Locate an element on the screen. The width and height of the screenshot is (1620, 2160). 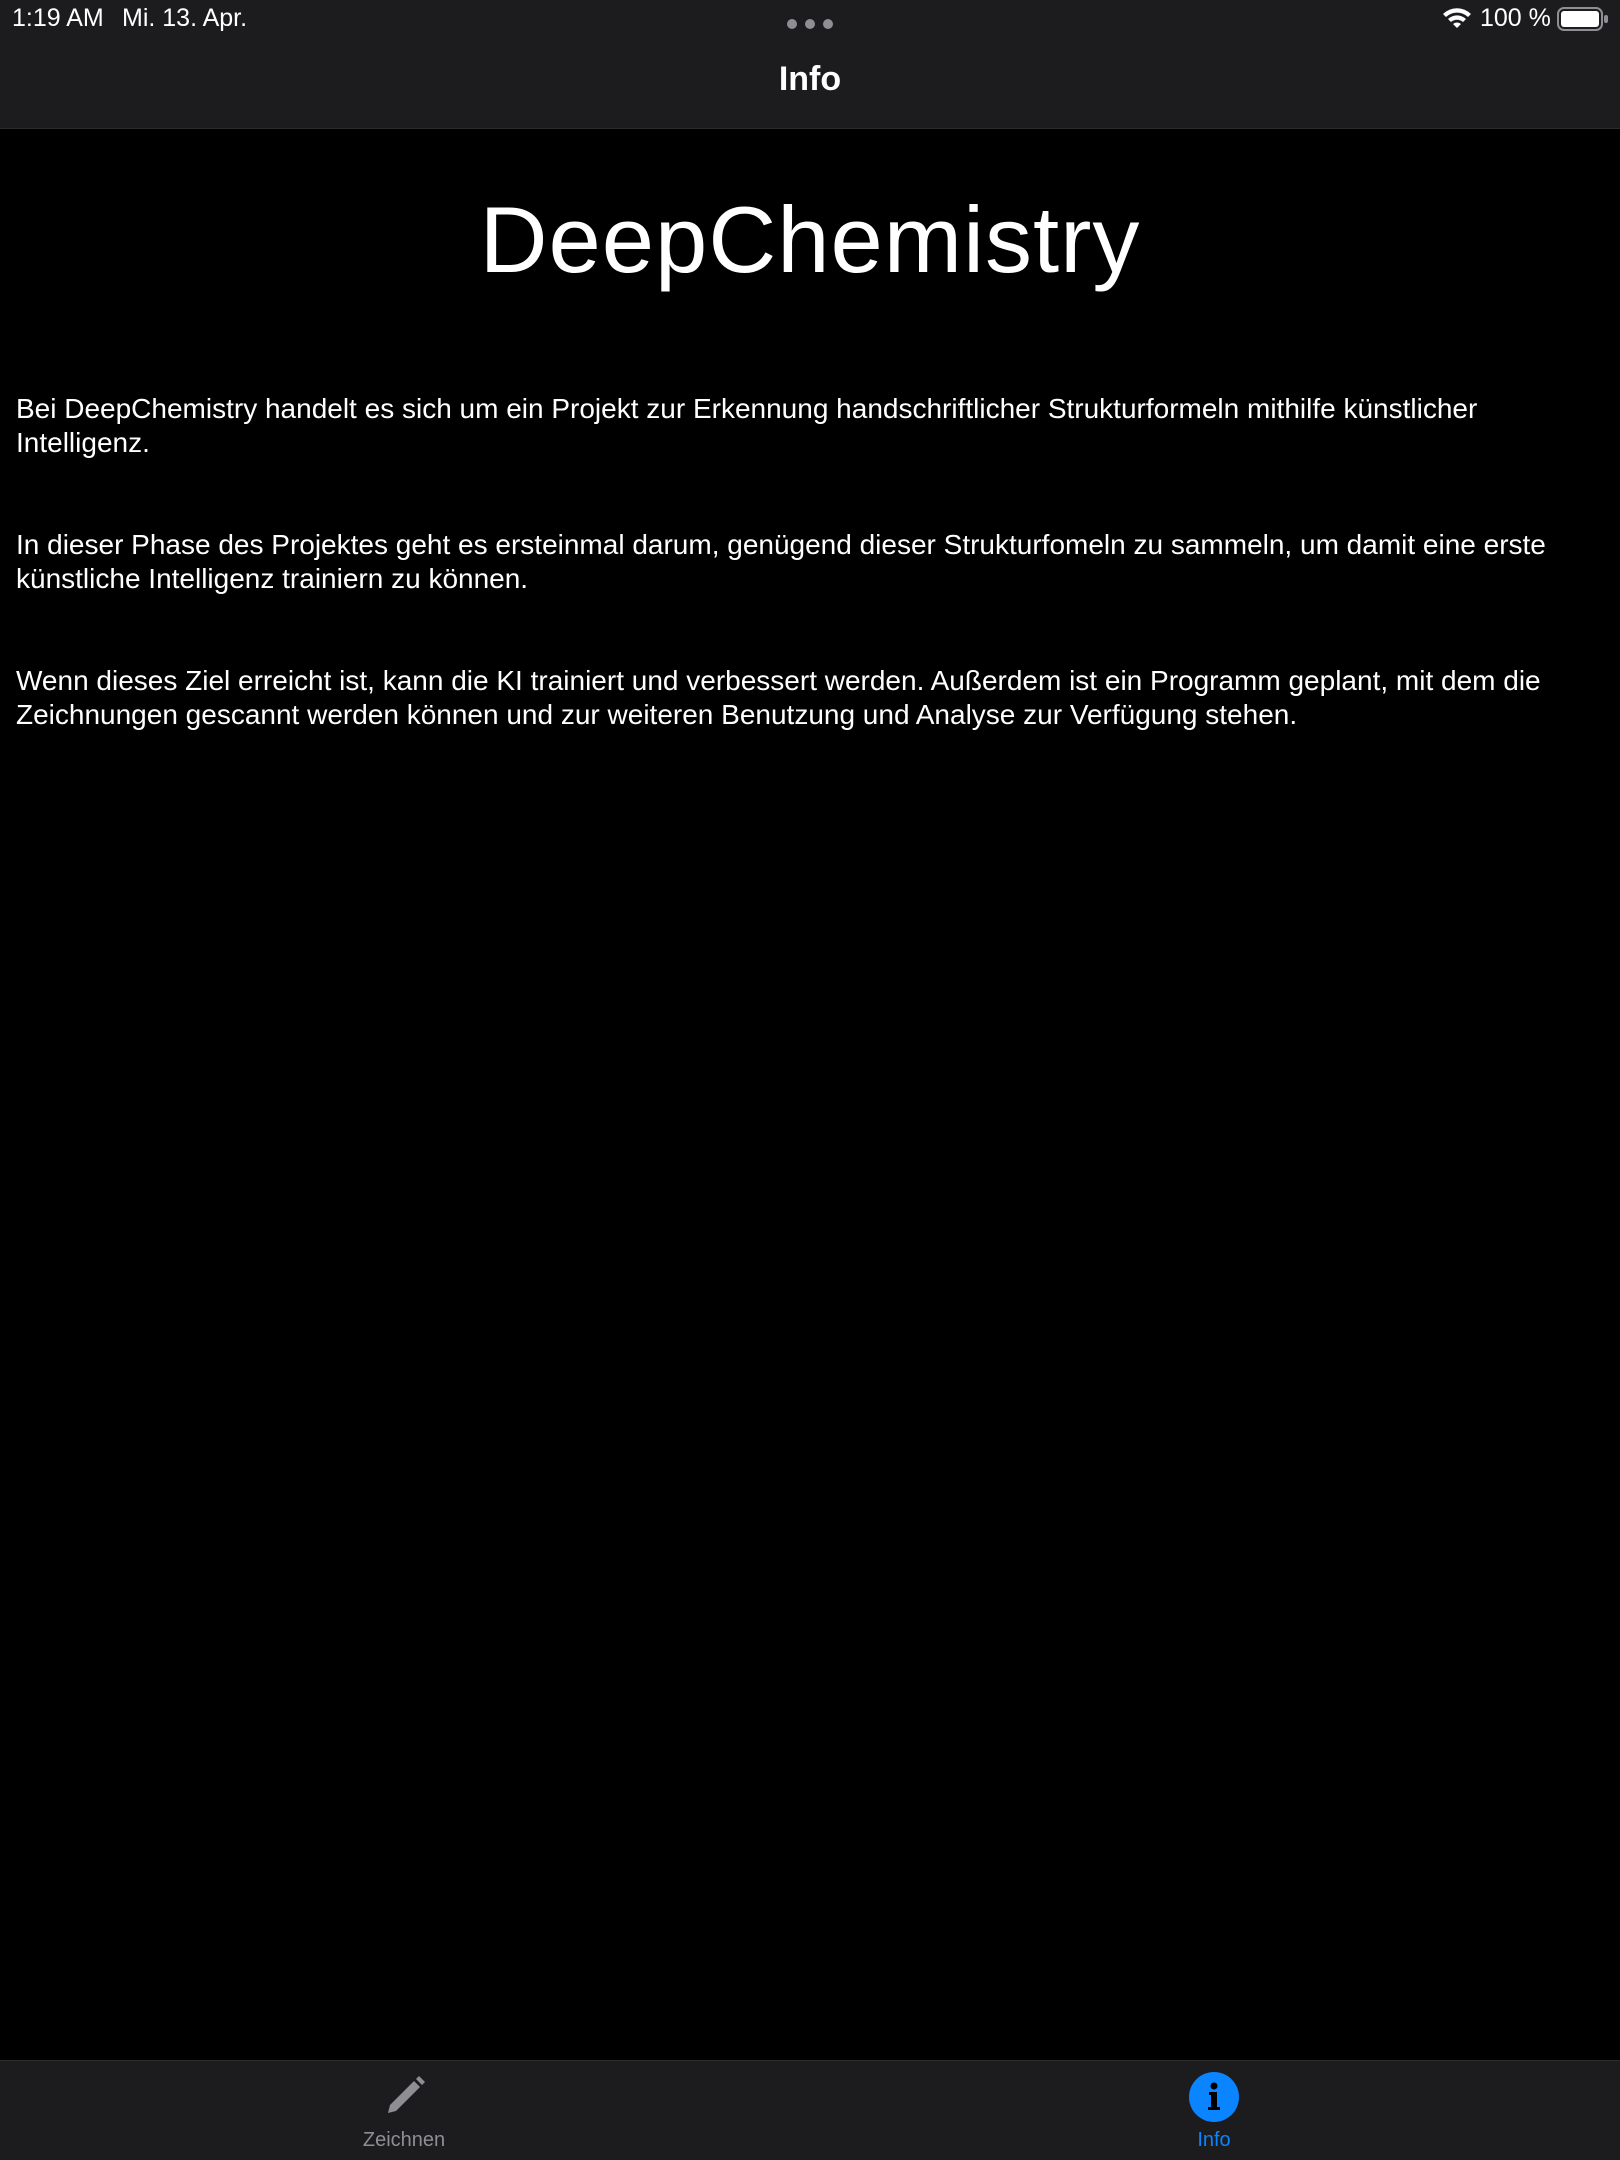
tab-zeichnen: Zeichnen is located at coordinates (404, 2110).